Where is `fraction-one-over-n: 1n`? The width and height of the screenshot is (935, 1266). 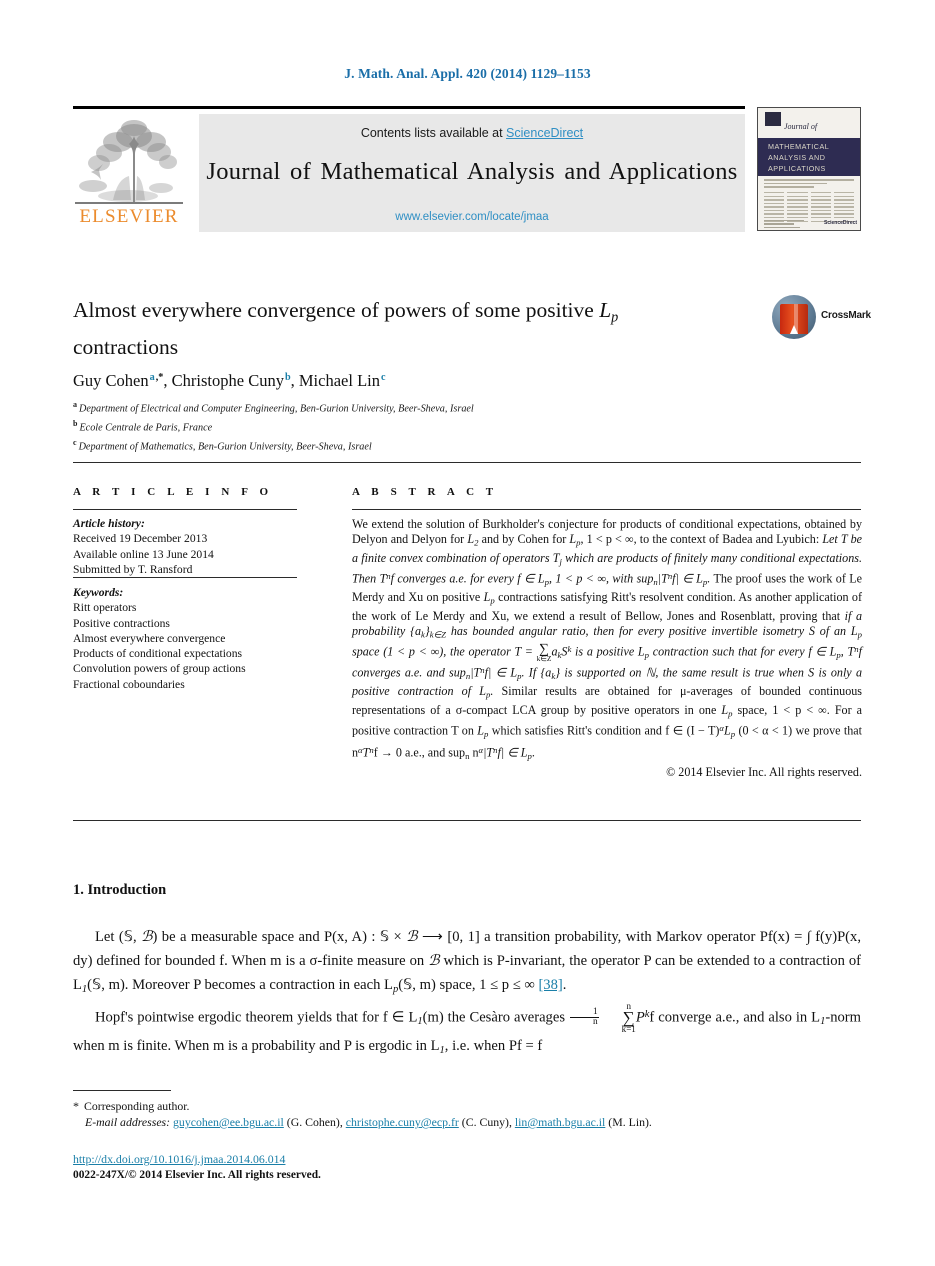 fraction-one-over-n: 1n is located at coordinates (584, 1017).